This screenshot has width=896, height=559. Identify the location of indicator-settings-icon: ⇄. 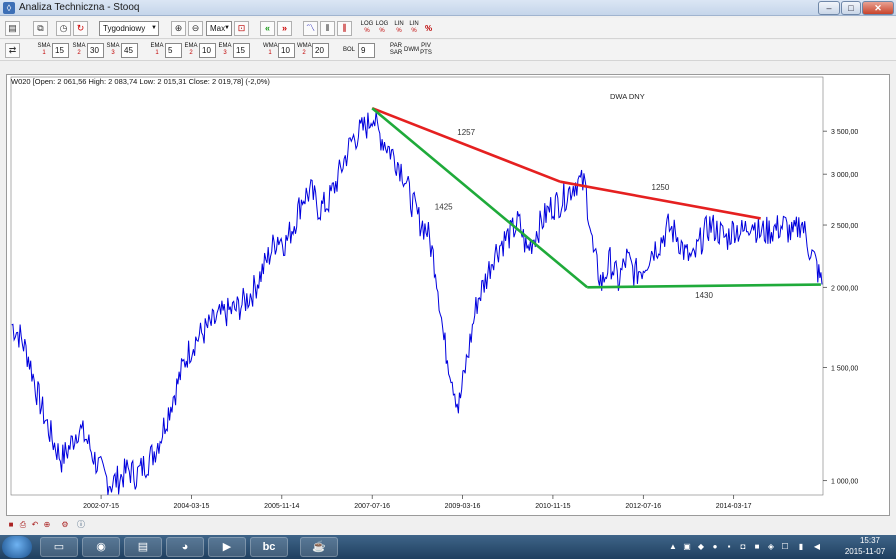
(12, 50).